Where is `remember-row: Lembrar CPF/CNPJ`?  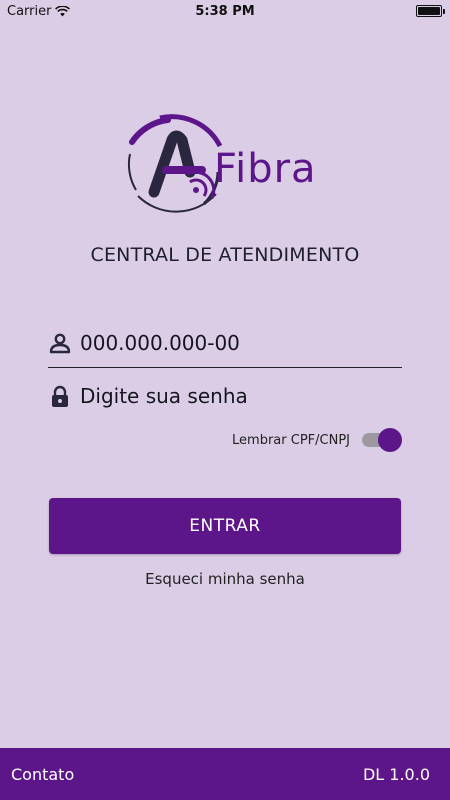
remember-row: Lembrar CPF/CNPJ is located at coordinates (317, 440).